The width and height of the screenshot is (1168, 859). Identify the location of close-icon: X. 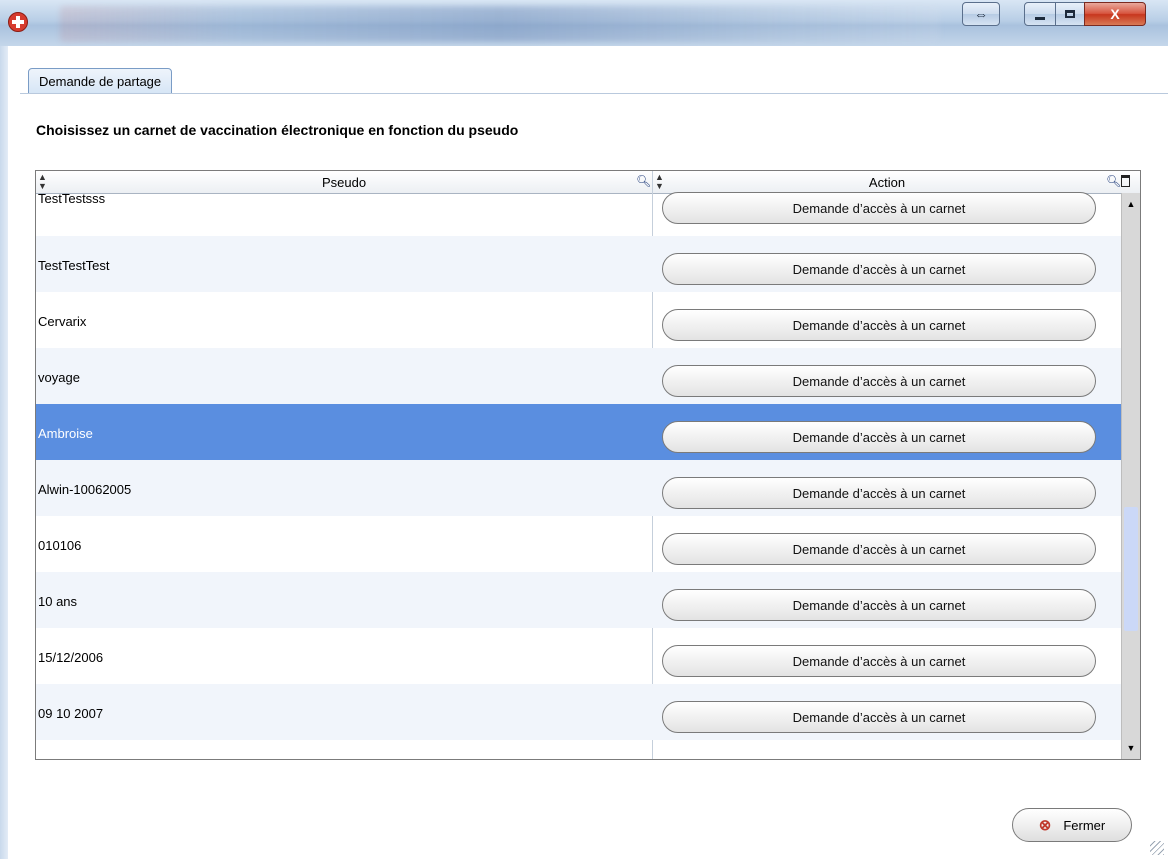
(1115, 14).